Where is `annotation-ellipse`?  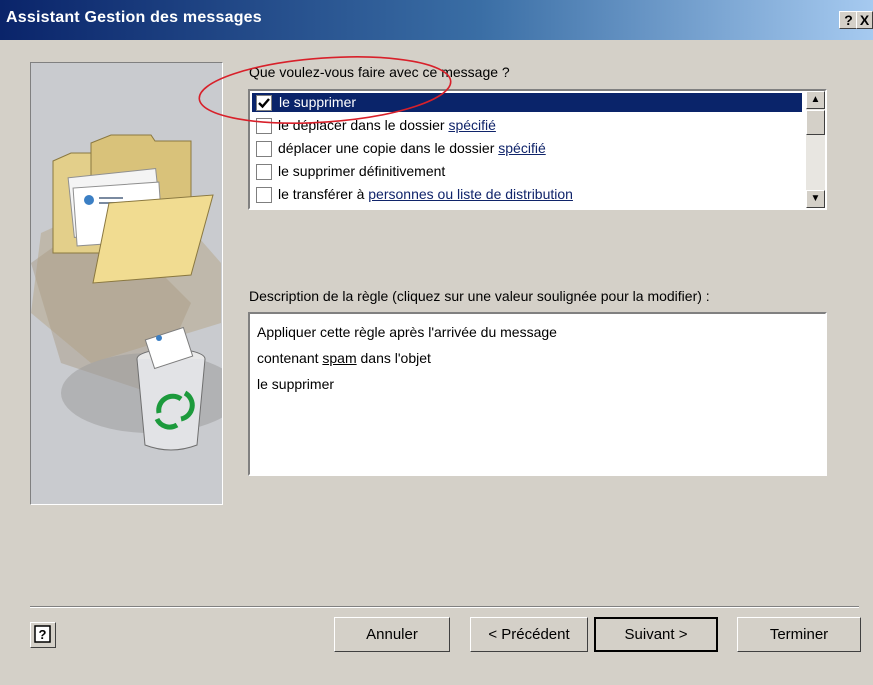
annotation-ellipse is located at coordinates (325, 90).